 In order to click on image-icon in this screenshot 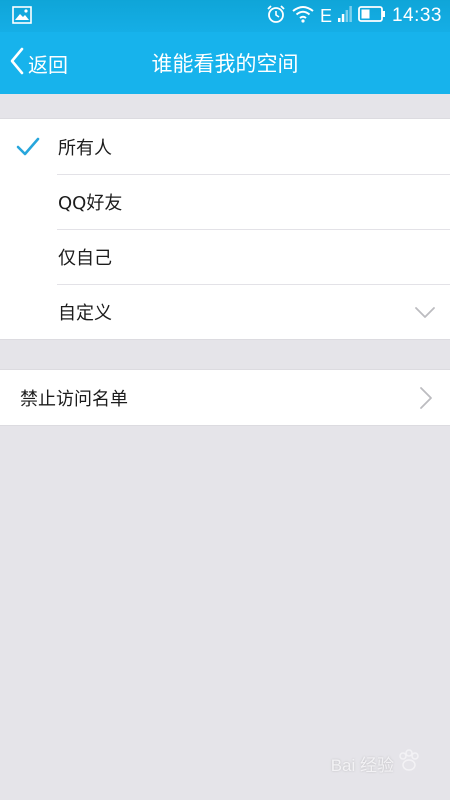, I will do `click(22, 15)`.